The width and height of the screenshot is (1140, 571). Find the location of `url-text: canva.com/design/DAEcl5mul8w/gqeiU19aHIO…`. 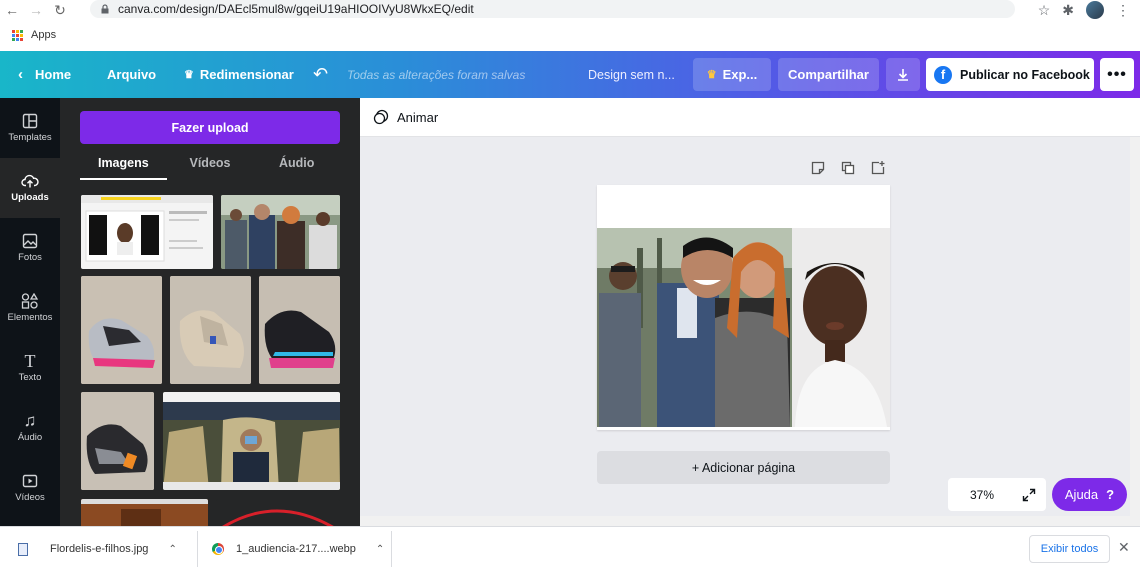

url-text: canva.com/design/DAEcl5mul8w/gqeiU19aHIO… is located at coordinates (296, 9).